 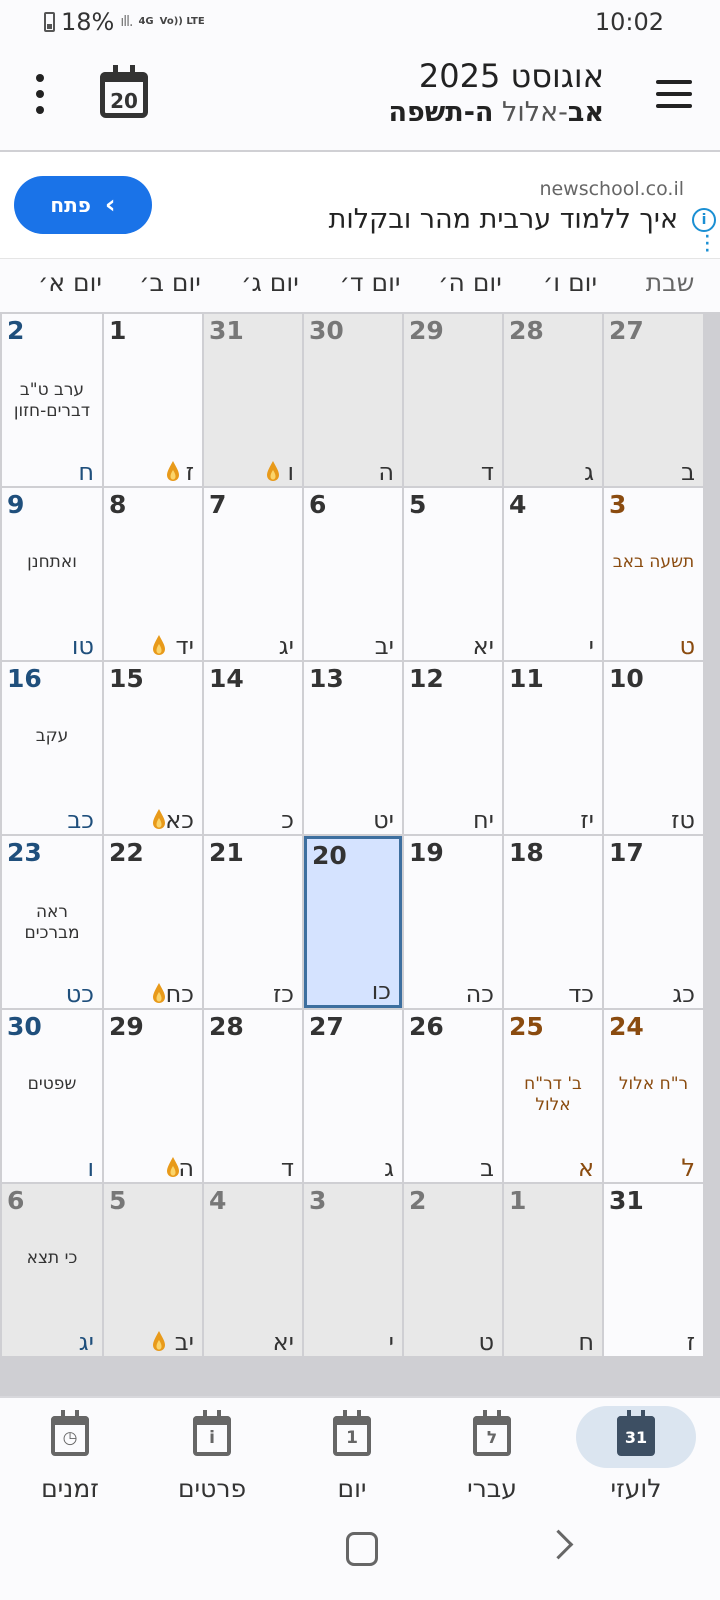 I want to click on calendar-day-cell: 27 ג, so click(x=353, y=1096).